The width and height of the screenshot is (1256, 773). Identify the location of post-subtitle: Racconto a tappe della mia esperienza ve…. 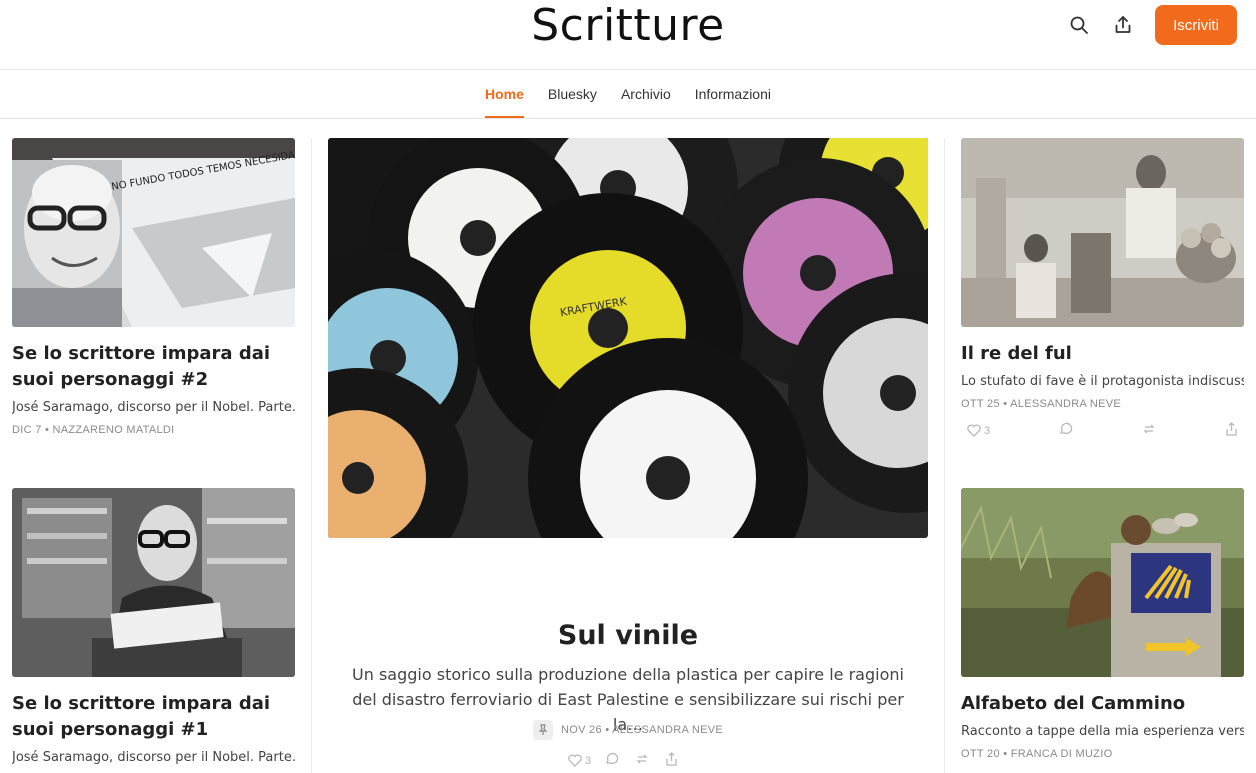
(1102, 731).